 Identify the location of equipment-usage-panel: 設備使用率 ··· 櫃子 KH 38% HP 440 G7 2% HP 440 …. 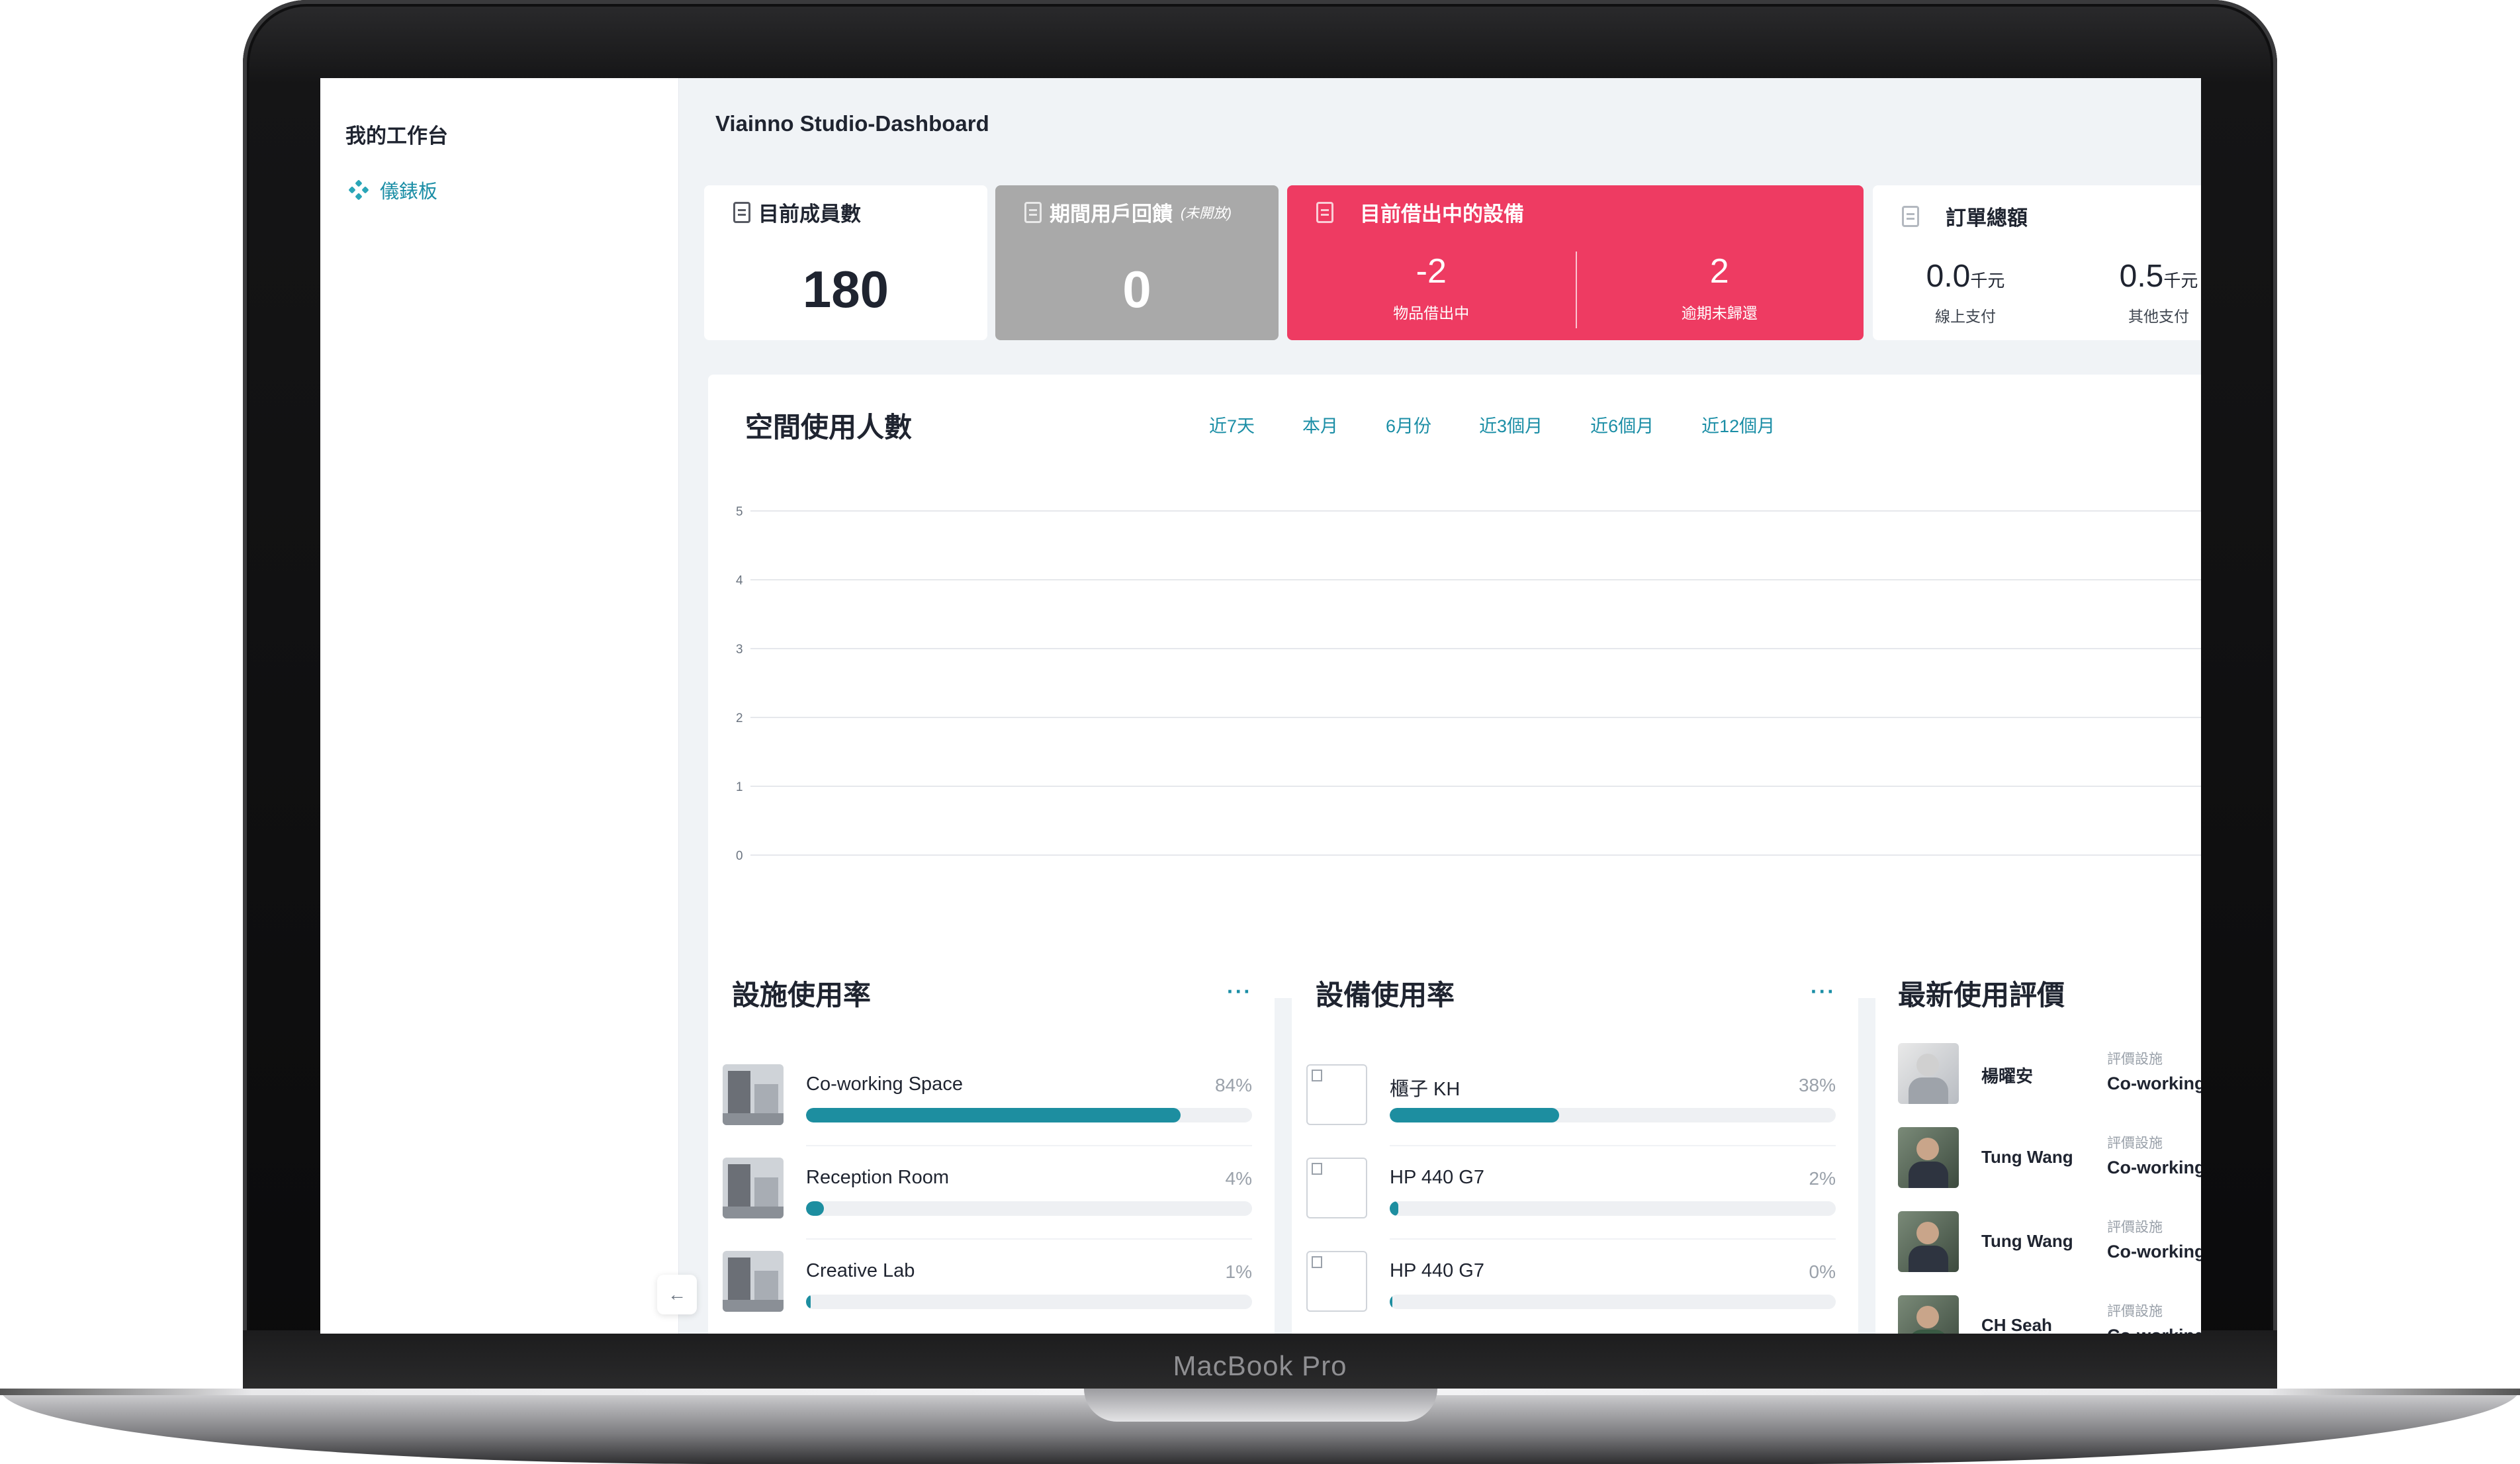
(1575, 1142).